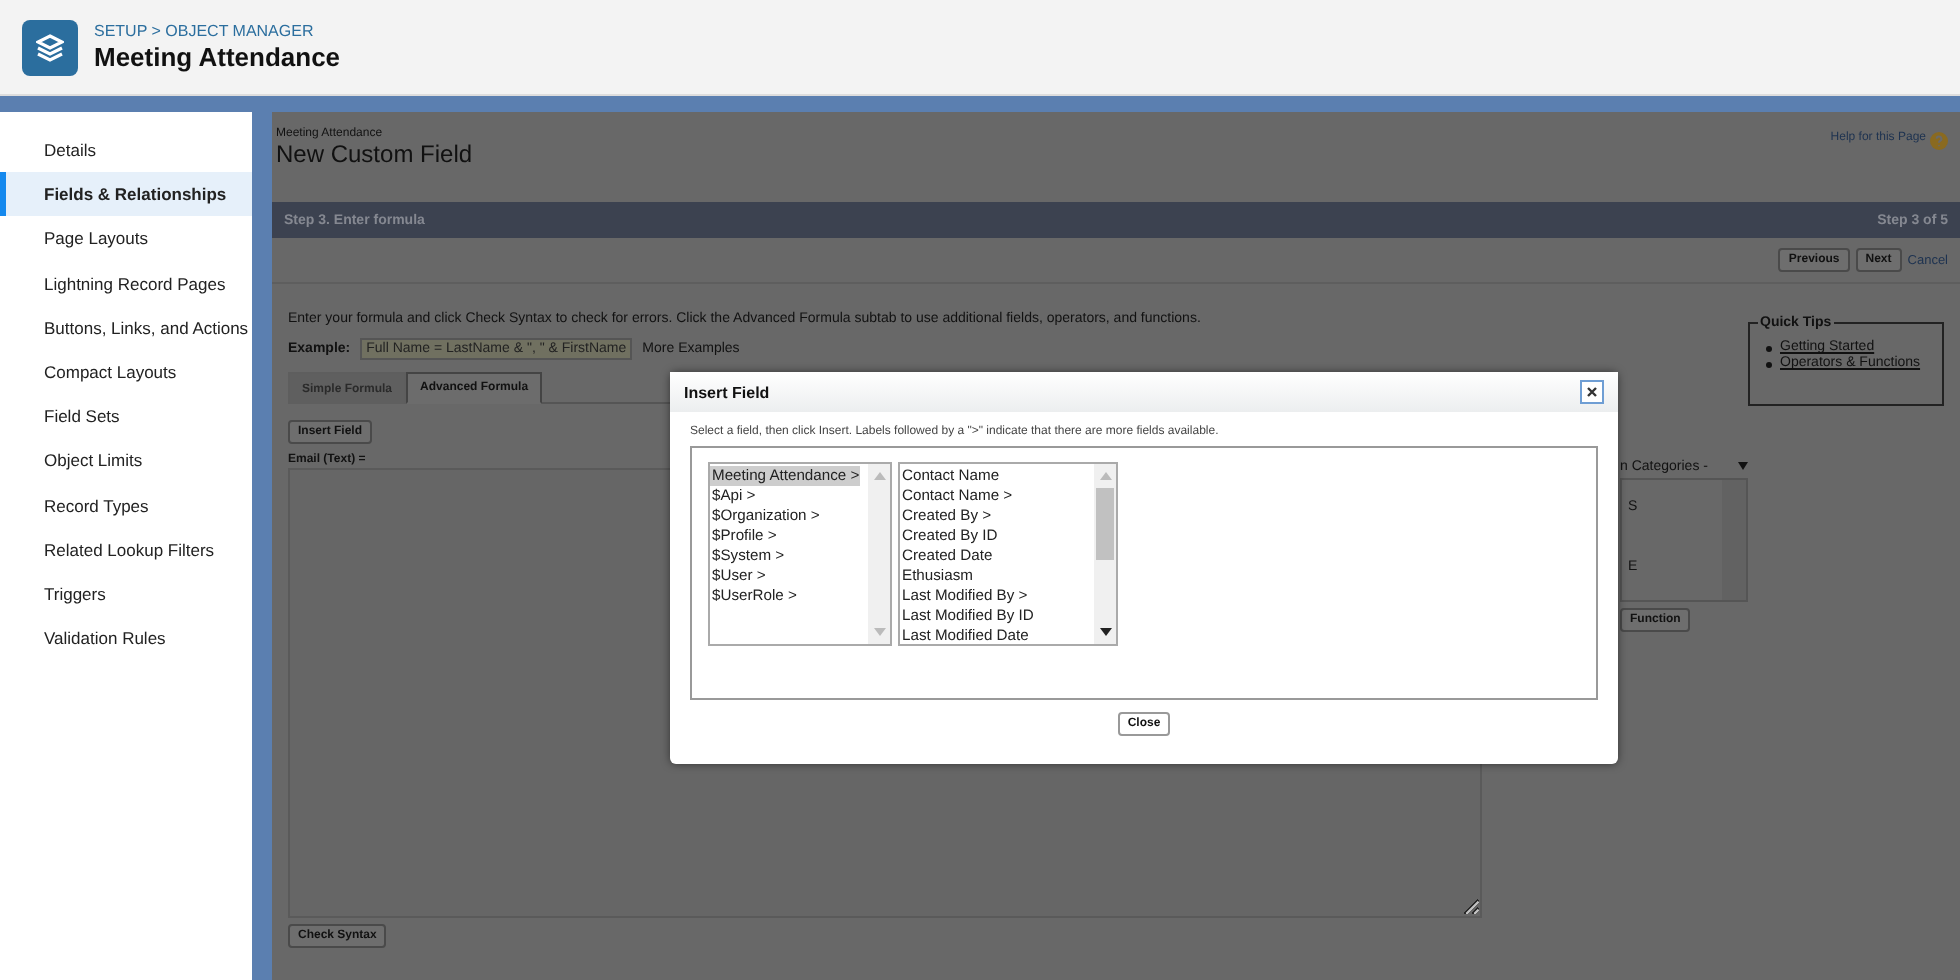 This screenshot has width=1960, height=980. What do you see at coordinates (217, 57) in the screenshot?
I see `object-title: Meeting Attendance` at bounding box center [217, 57].